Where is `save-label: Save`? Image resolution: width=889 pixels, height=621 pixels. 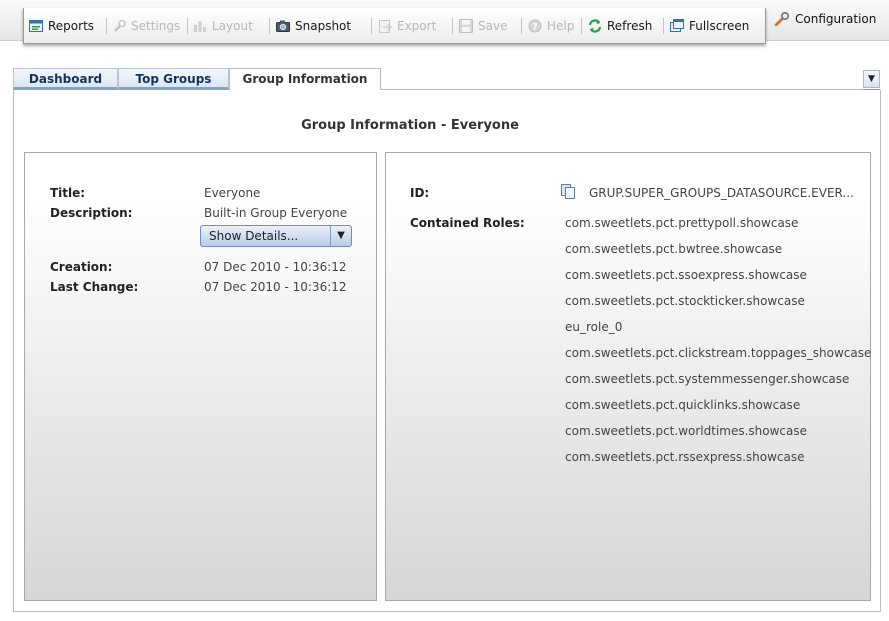 save-label: Save is located at coordinates (493, 26).